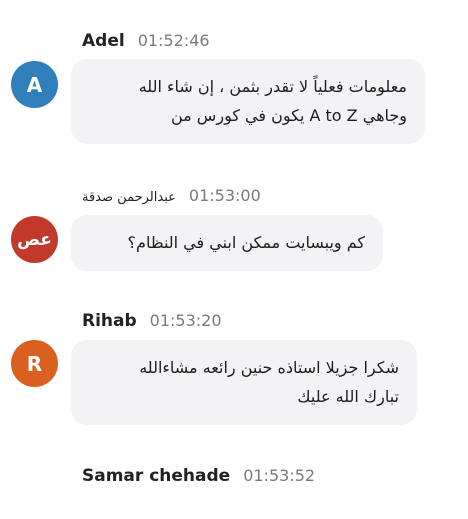  I want to click on message-timestamp: 01:53:00, so click(224, 195).